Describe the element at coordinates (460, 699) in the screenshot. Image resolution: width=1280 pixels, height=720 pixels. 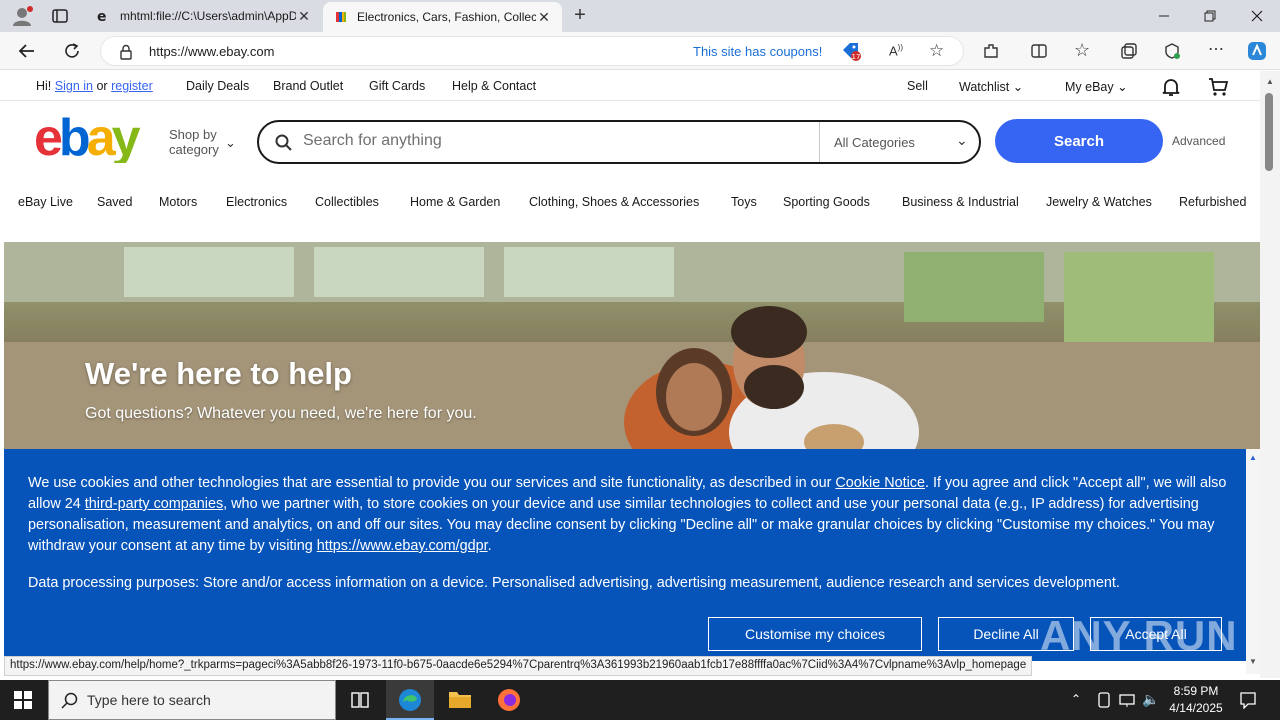
I see `file-explorer-icon` at that location.